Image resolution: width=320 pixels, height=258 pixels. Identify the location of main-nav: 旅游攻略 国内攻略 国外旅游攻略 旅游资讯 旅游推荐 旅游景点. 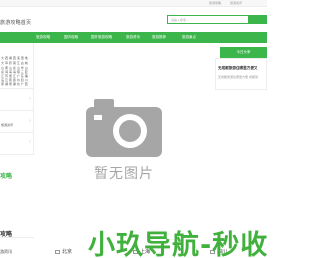
(133, 37).